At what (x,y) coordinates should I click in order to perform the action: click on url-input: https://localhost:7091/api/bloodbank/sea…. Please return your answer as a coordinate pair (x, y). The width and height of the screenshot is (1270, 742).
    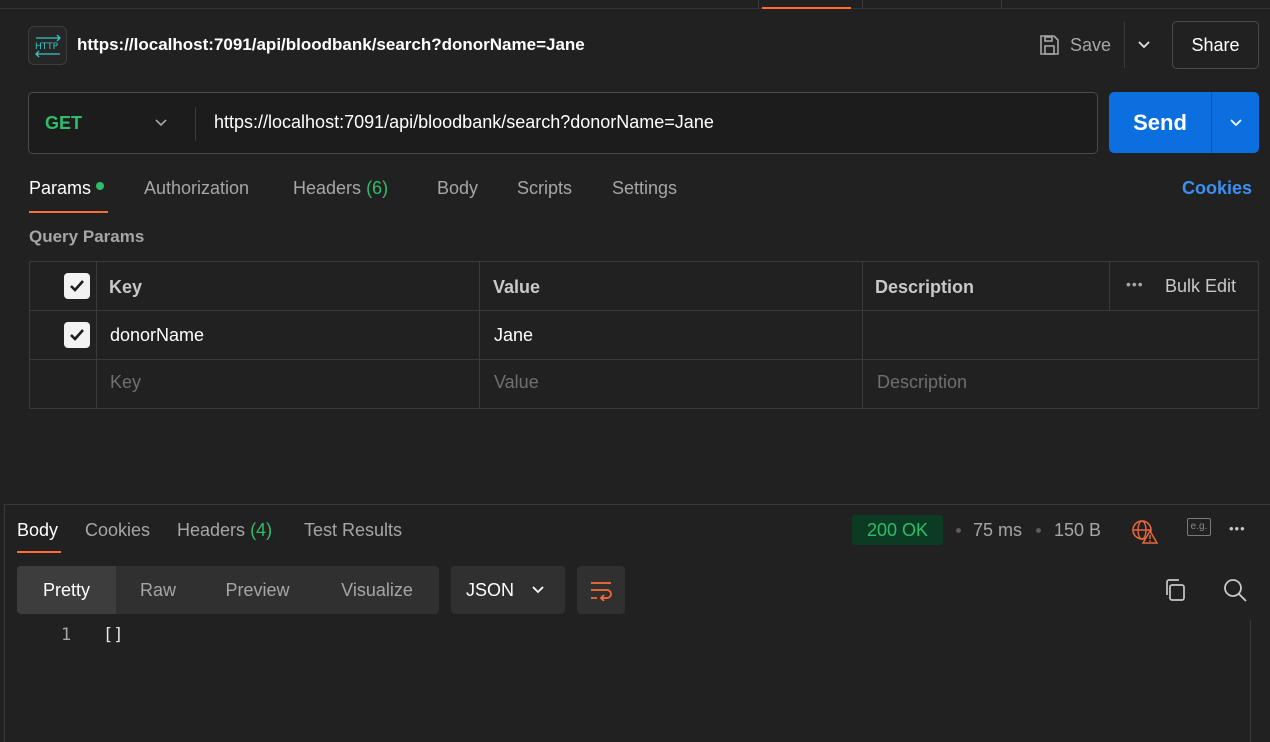
    Looking at the image, I should click on (464, 122).